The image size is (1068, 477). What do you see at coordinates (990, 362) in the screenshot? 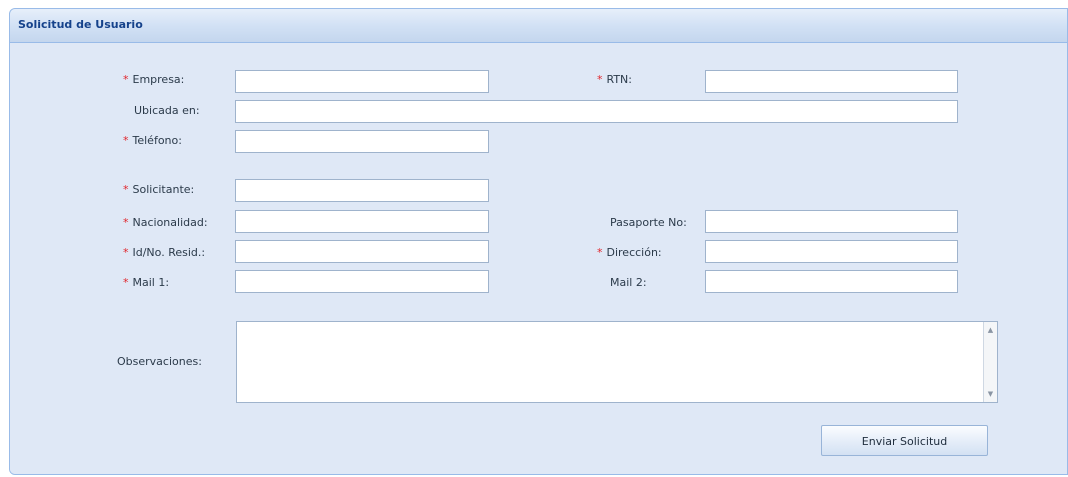
I see `observaciones-scrollbar: ▲ ▼` at bounding box center [990, 362].